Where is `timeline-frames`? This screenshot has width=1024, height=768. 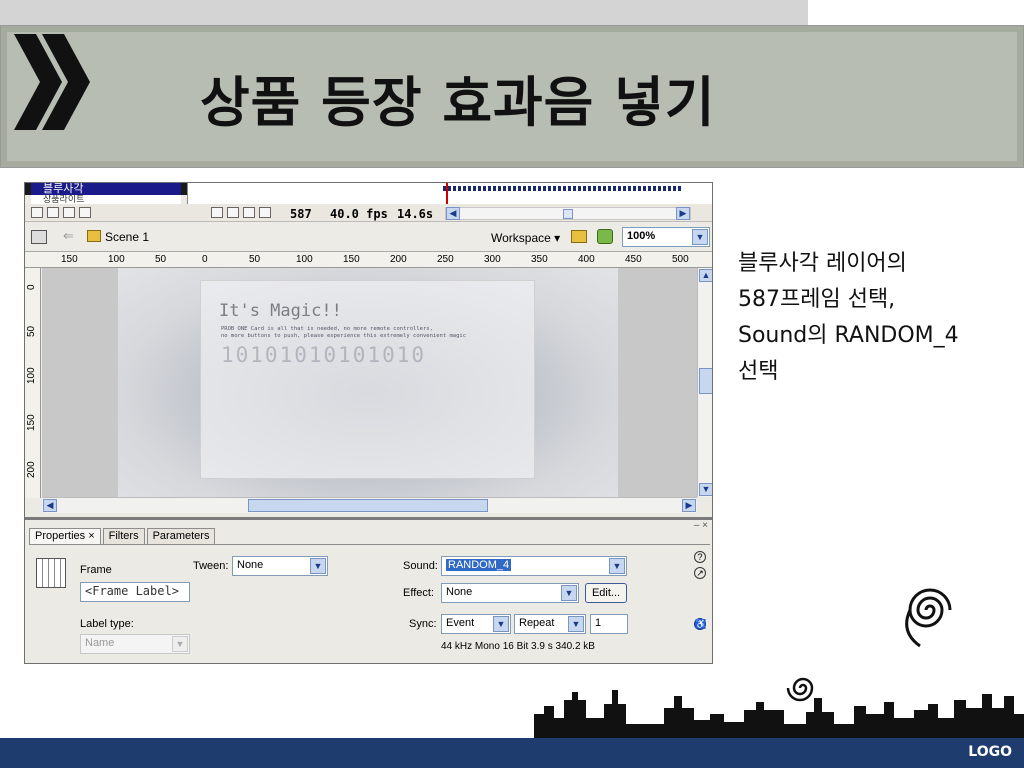
timeline-frames is located at coordinates (449, 193).